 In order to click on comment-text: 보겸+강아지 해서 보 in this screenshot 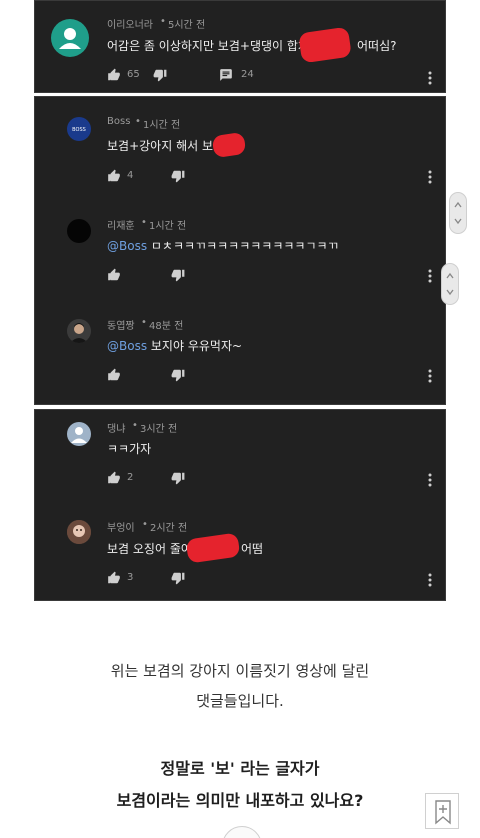, I will do `click(160, 146)`.